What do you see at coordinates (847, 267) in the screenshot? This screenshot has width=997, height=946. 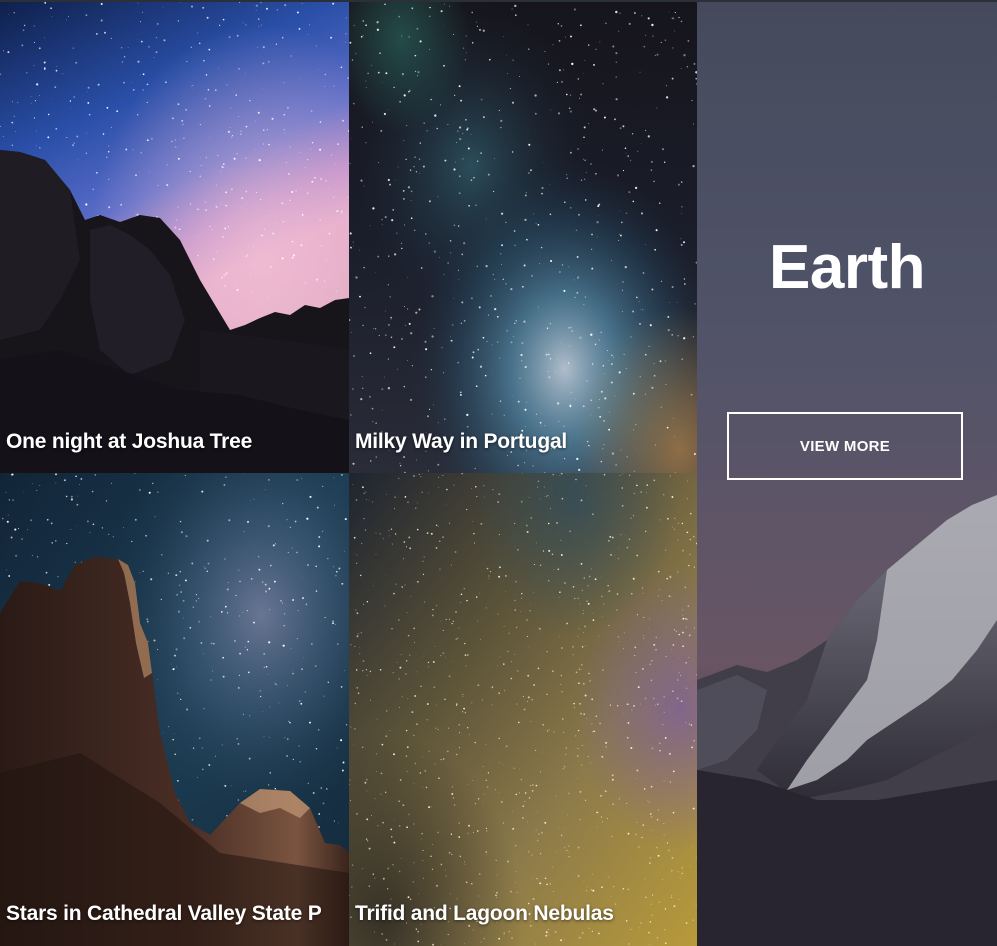 I see `feature-title: Earth` at bounding box center [847, 267].